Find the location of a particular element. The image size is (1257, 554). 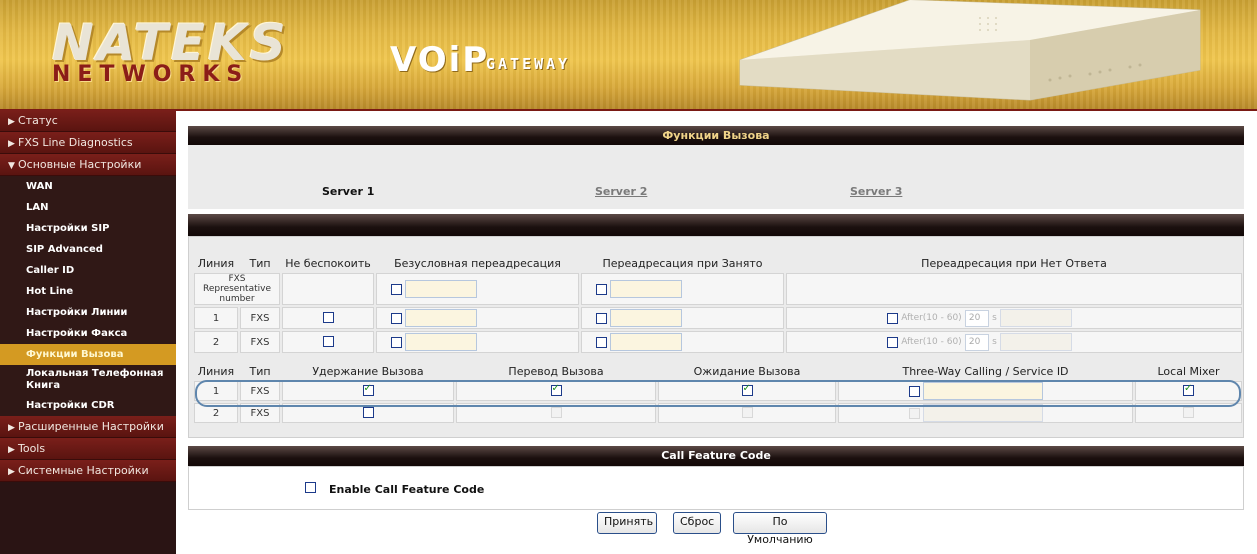

sidebar-section-fxs-diagnostics: ▶ FXS Line Diagnostics is located at coordinates (88, 143).